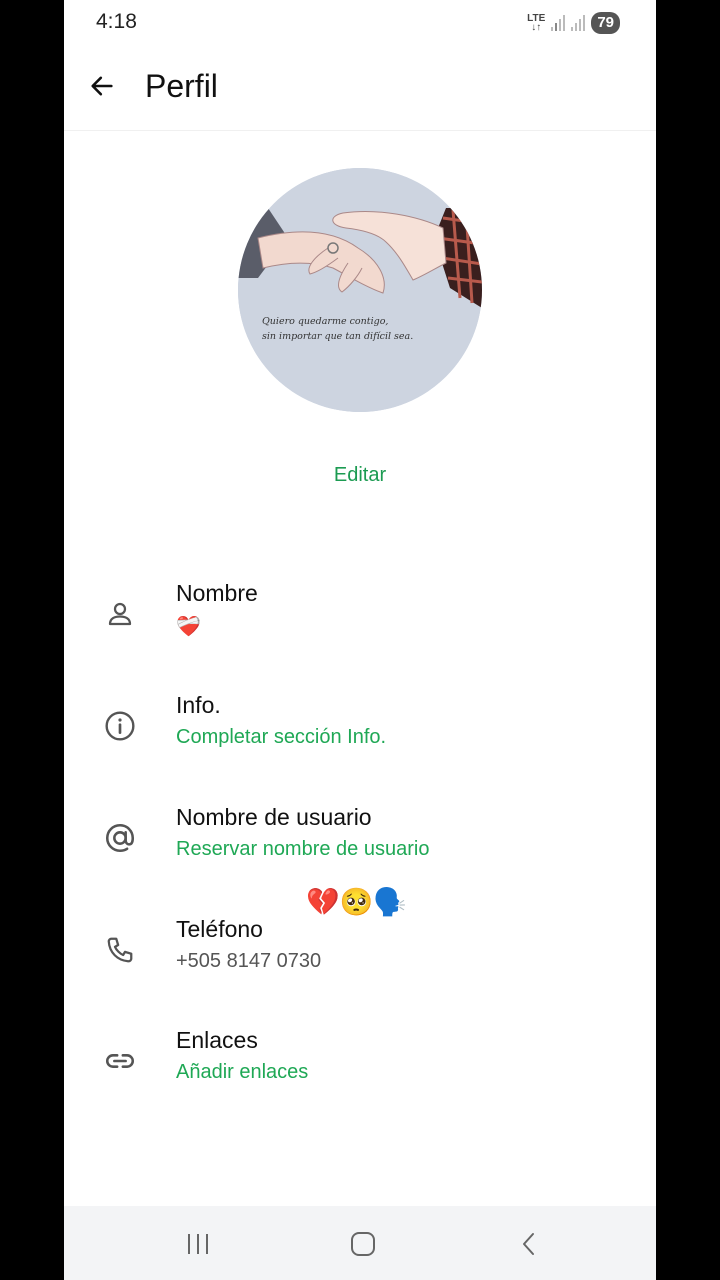  Describe the element at coordinates (120, 950) in the screenshot. I see `phone-icon` at that location.